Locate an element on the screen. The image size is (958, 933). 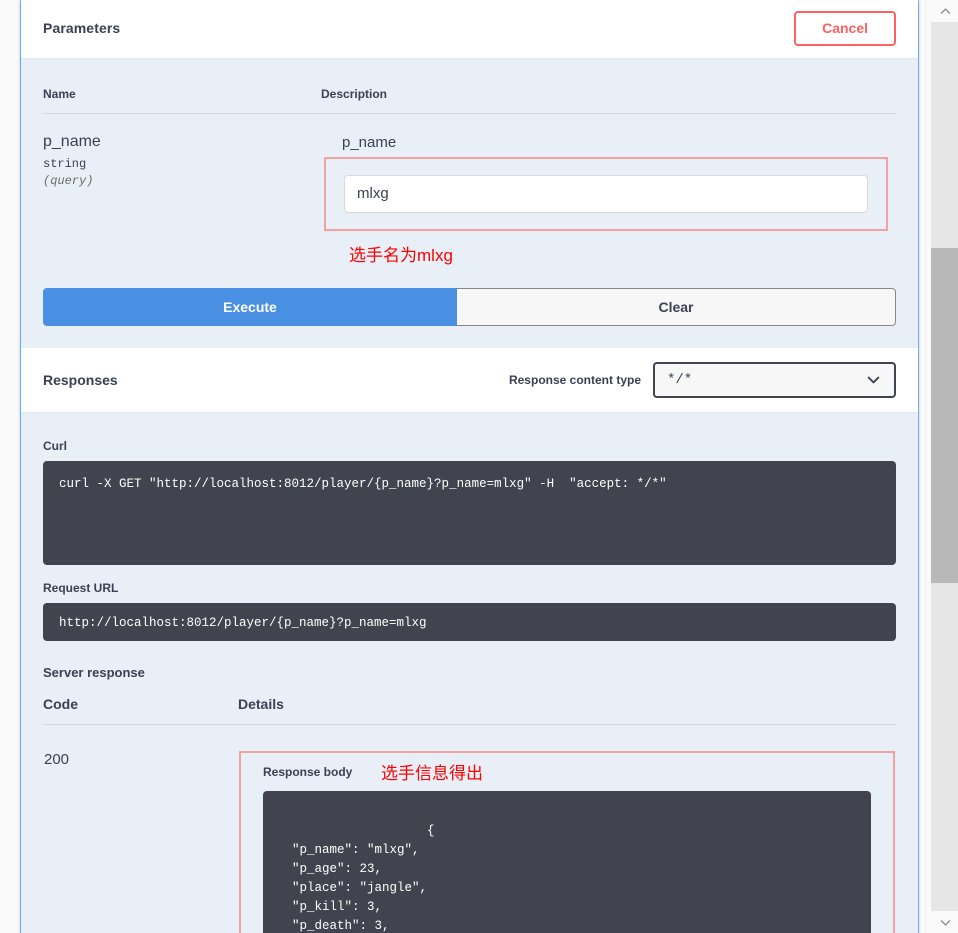
response-content-type-select: */* is located at coordinates (774, 379).